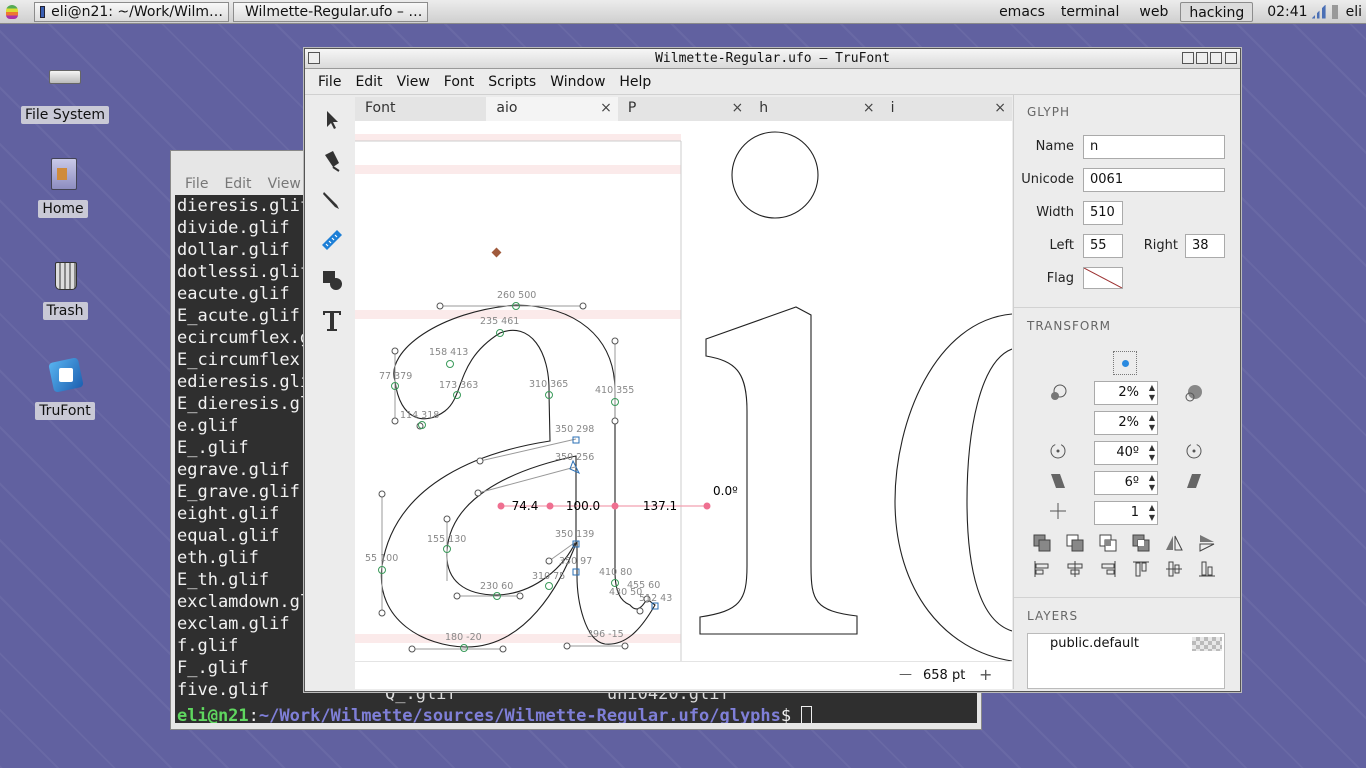 This screenshot has width=1366, height=768. Describe the element at coordinates (1108, 569) in the screenshot. I see `align-right-icon` at that location.